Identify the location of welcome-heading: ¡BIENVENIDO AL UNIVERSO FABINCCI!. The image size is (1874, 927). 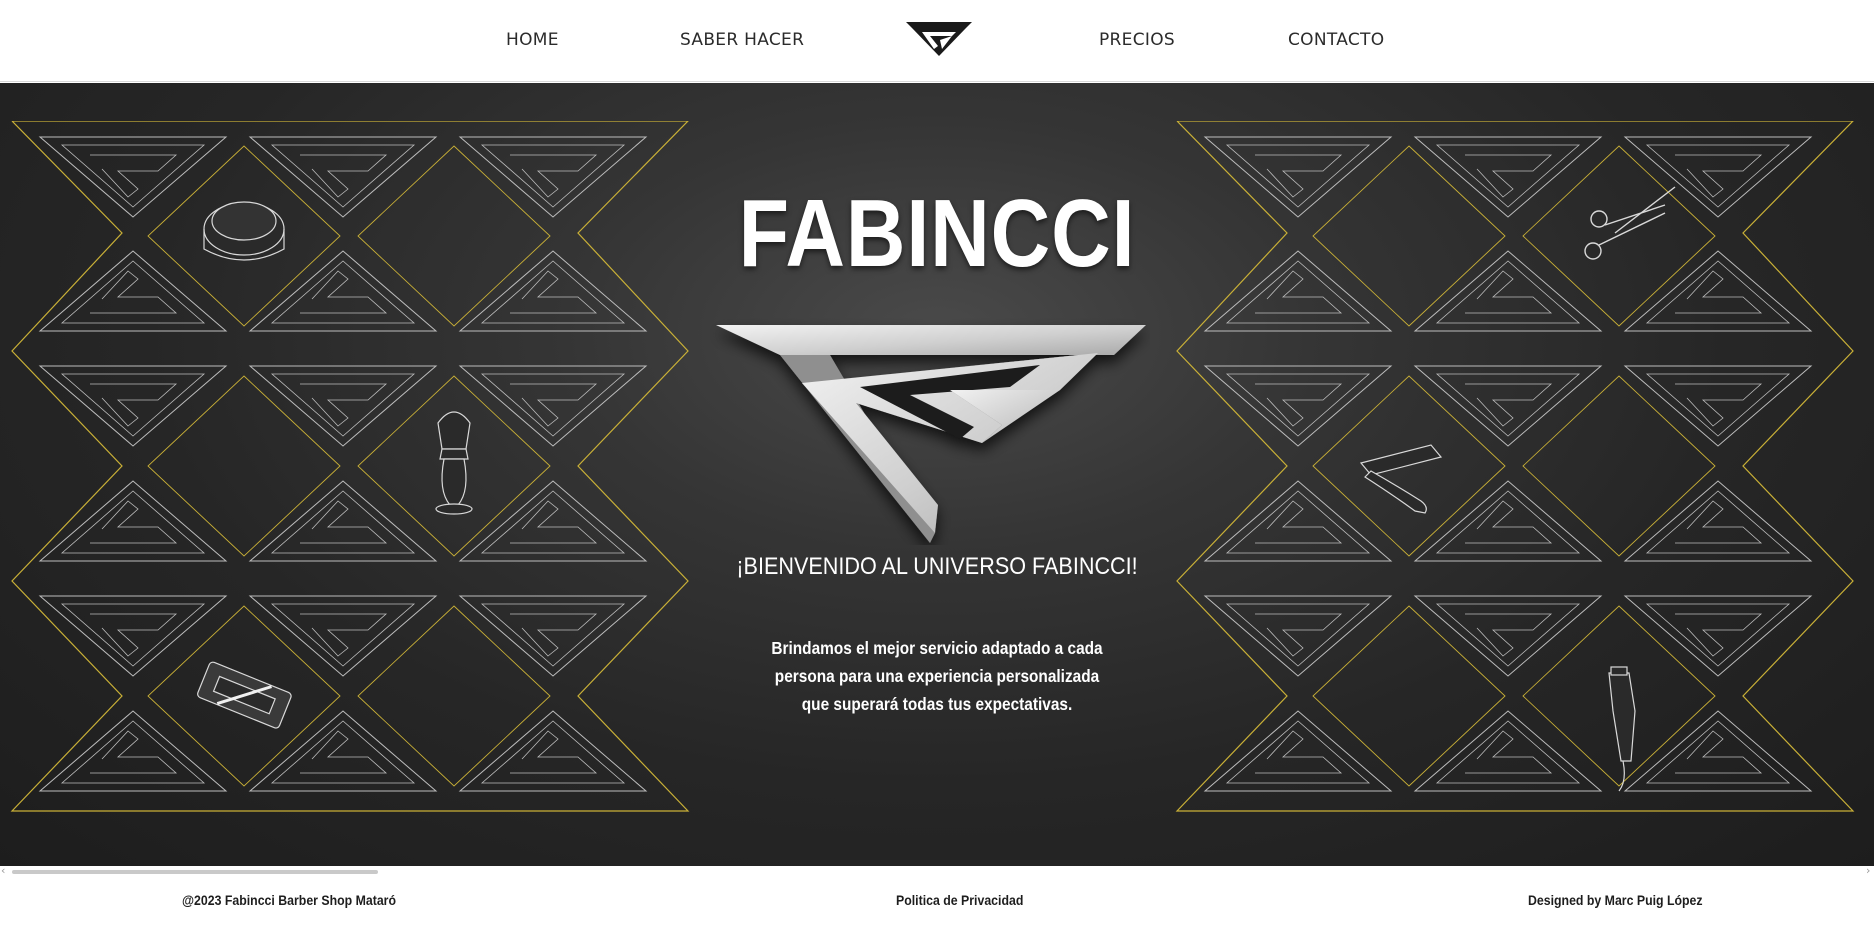
(937, 566).